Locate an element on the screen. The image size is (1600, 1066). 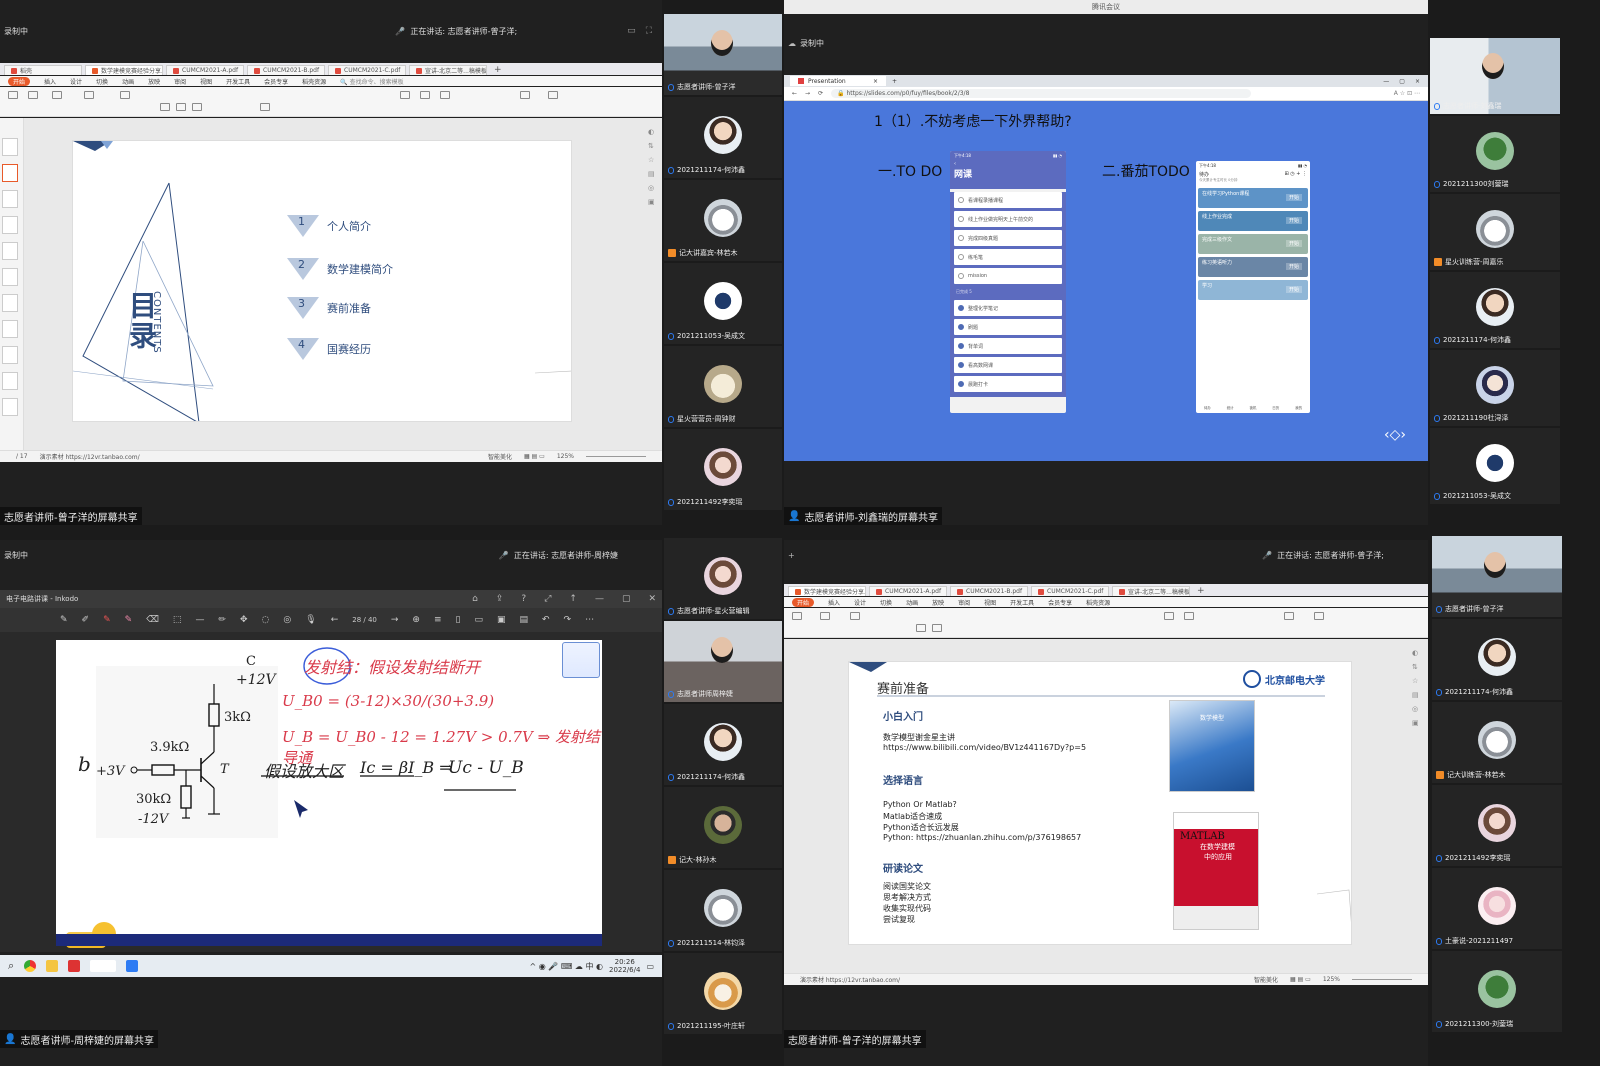
participant-tile: 2021211492李奕瑶 is located at coordinates (1497, 825).